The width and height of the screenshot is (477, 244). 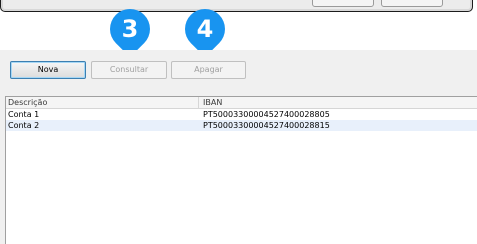 I want to click on callout-badge-4: 4, so click(x=205, y=29).